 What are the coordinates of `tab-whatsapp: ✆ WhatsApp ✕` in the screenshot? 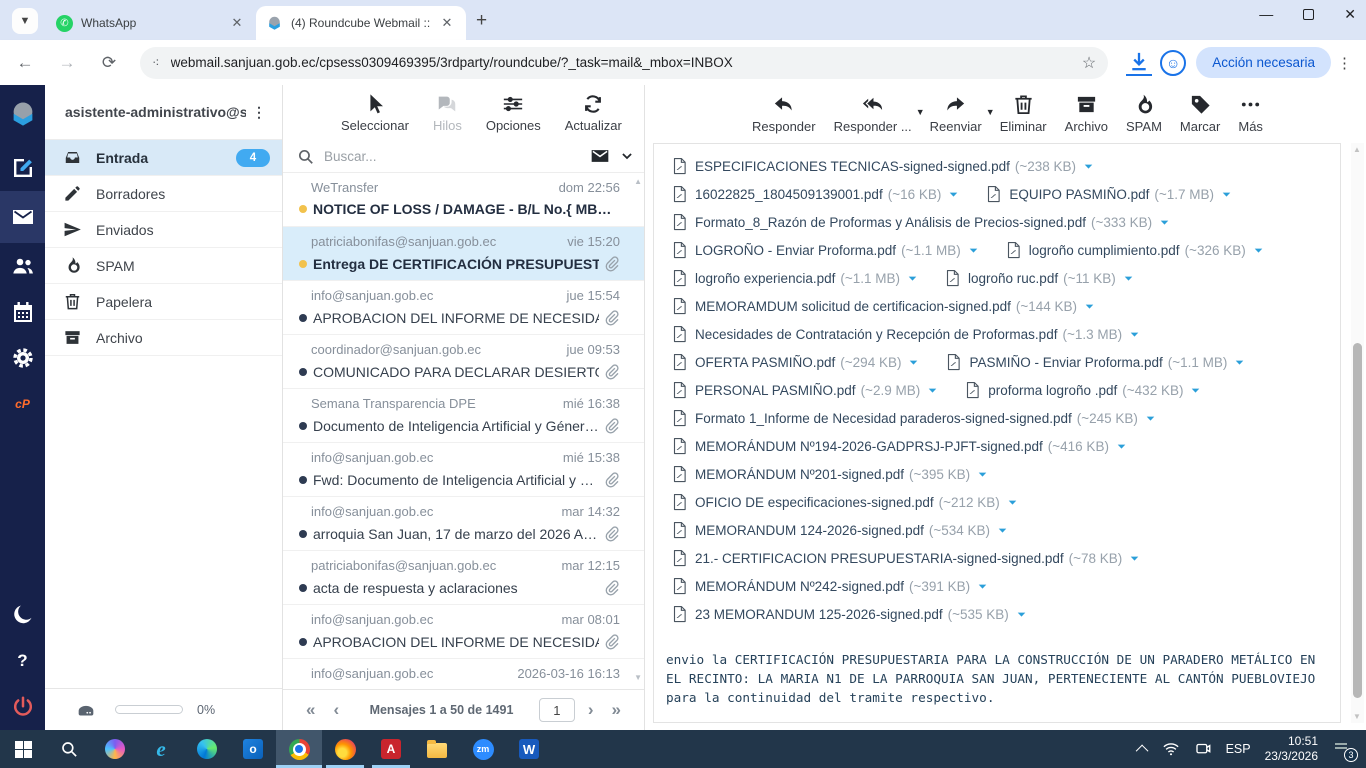 It's located at (151, 23).